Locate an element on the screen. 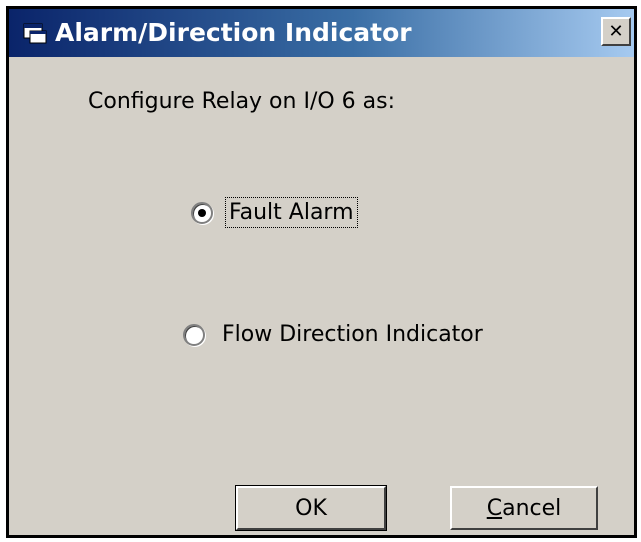 The width and height of the screenshot is (641, 542). window-title: Alarm/Direction Indicator is located at coordinates (233, 32).